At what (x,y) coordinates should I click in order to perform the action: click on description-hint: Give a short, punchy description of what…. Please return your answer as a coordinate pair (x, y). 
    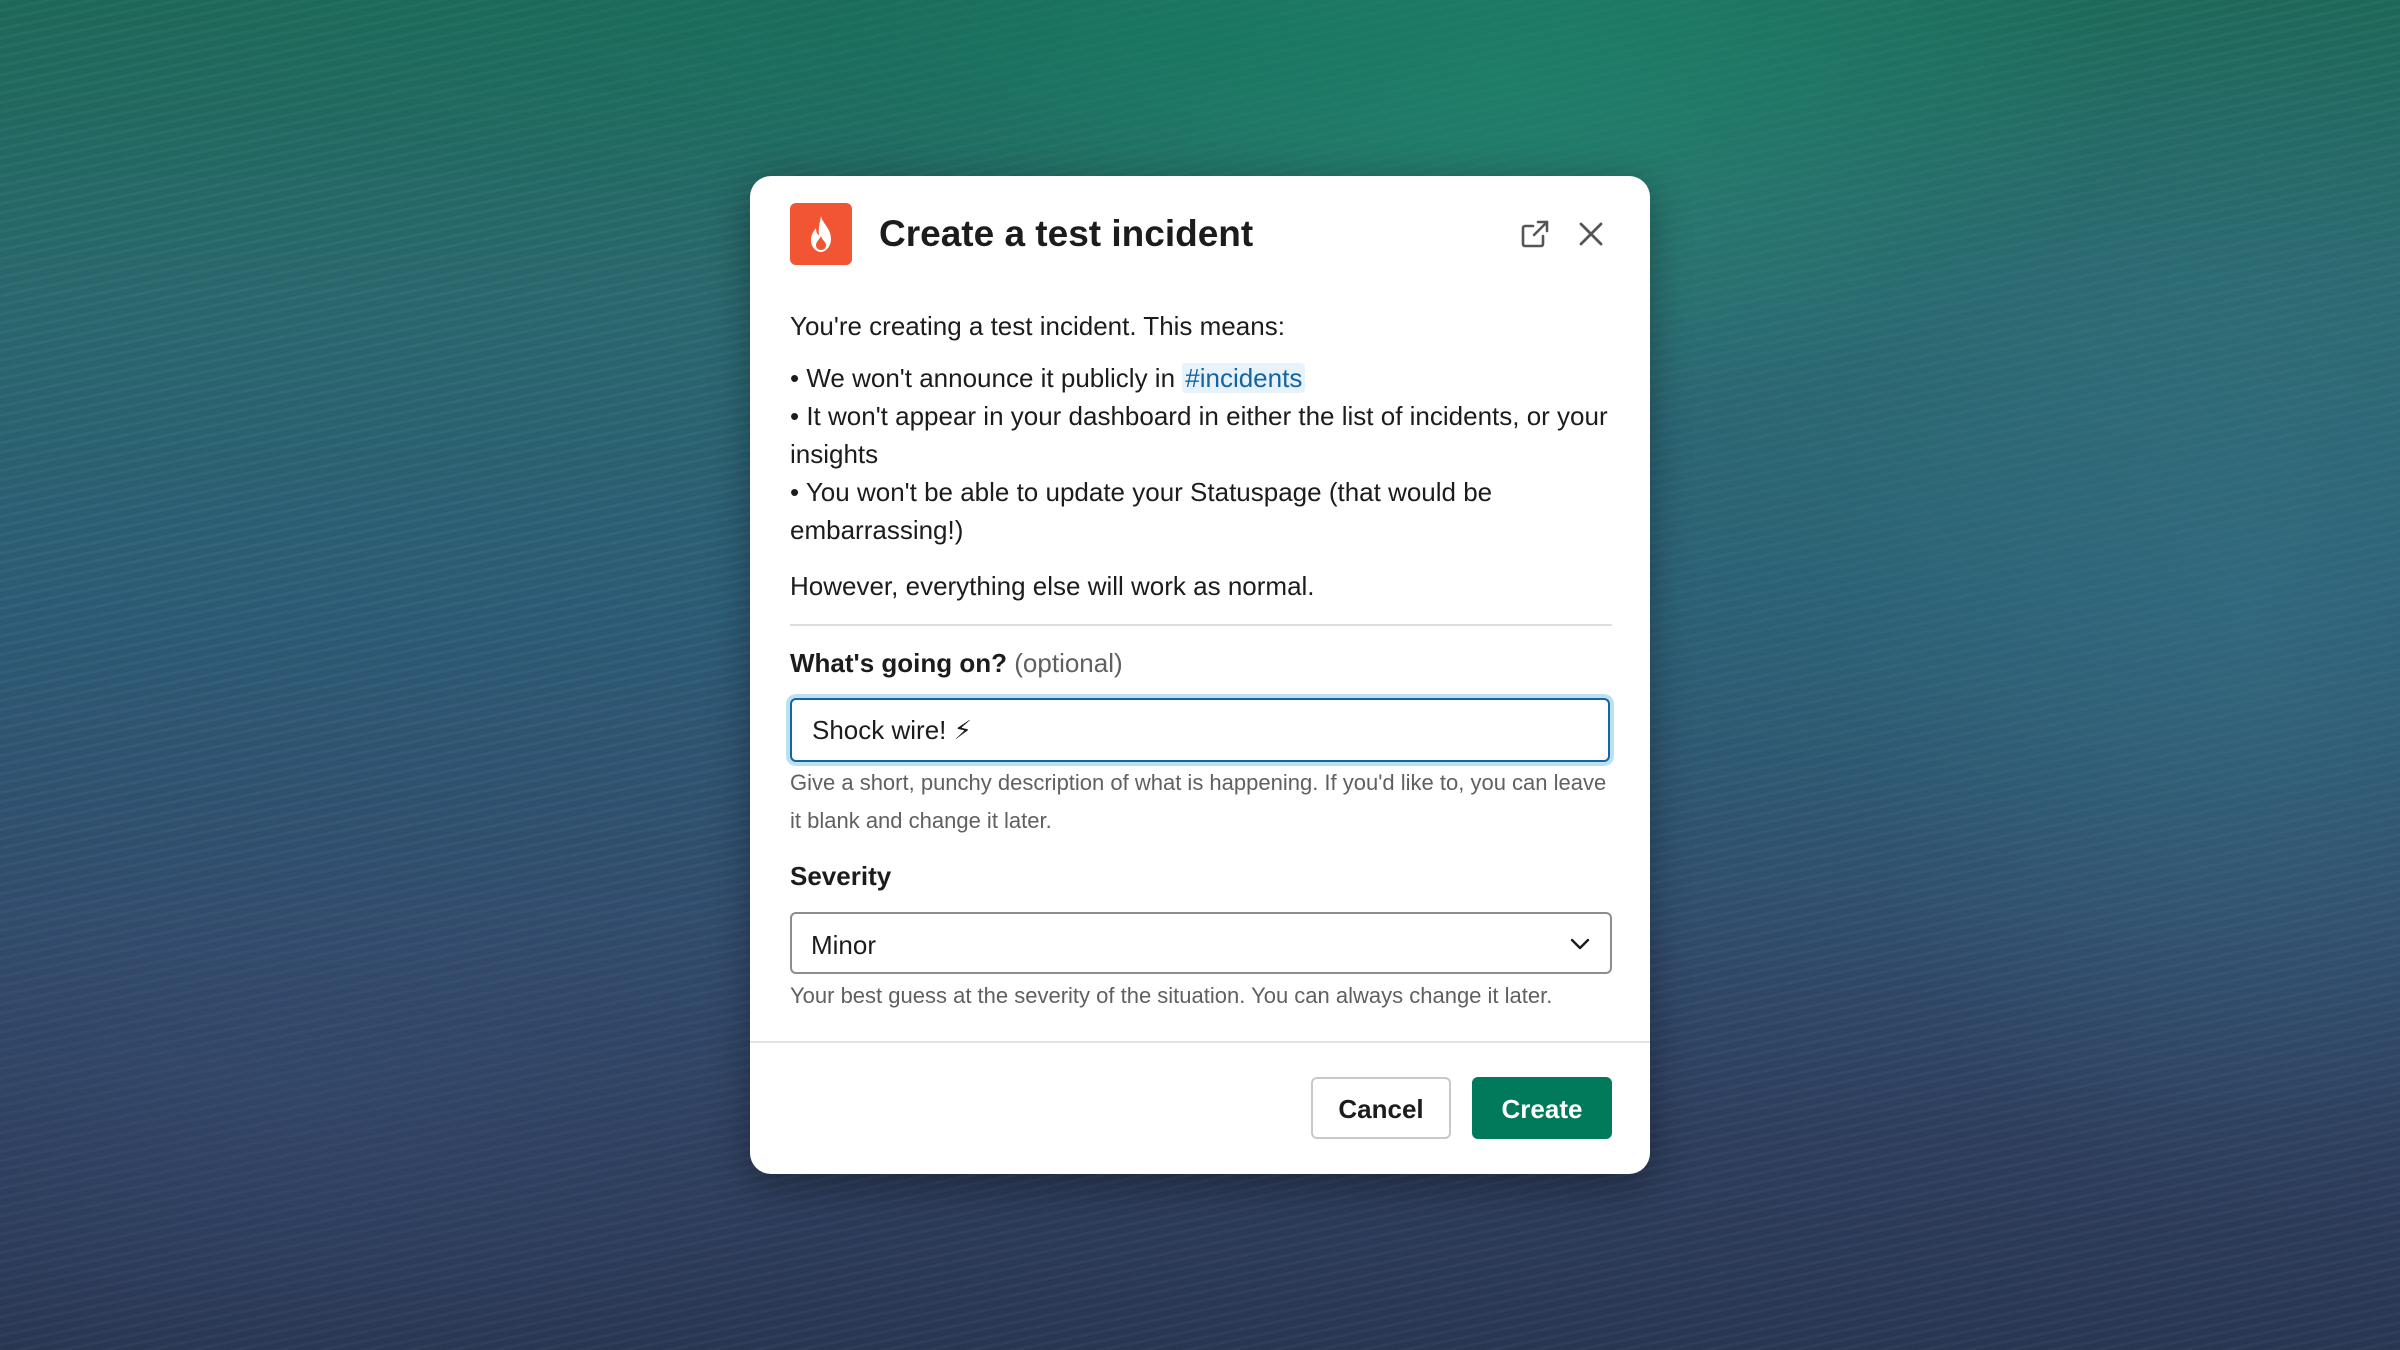
    Looking at the image, I should click on (1198, 801).